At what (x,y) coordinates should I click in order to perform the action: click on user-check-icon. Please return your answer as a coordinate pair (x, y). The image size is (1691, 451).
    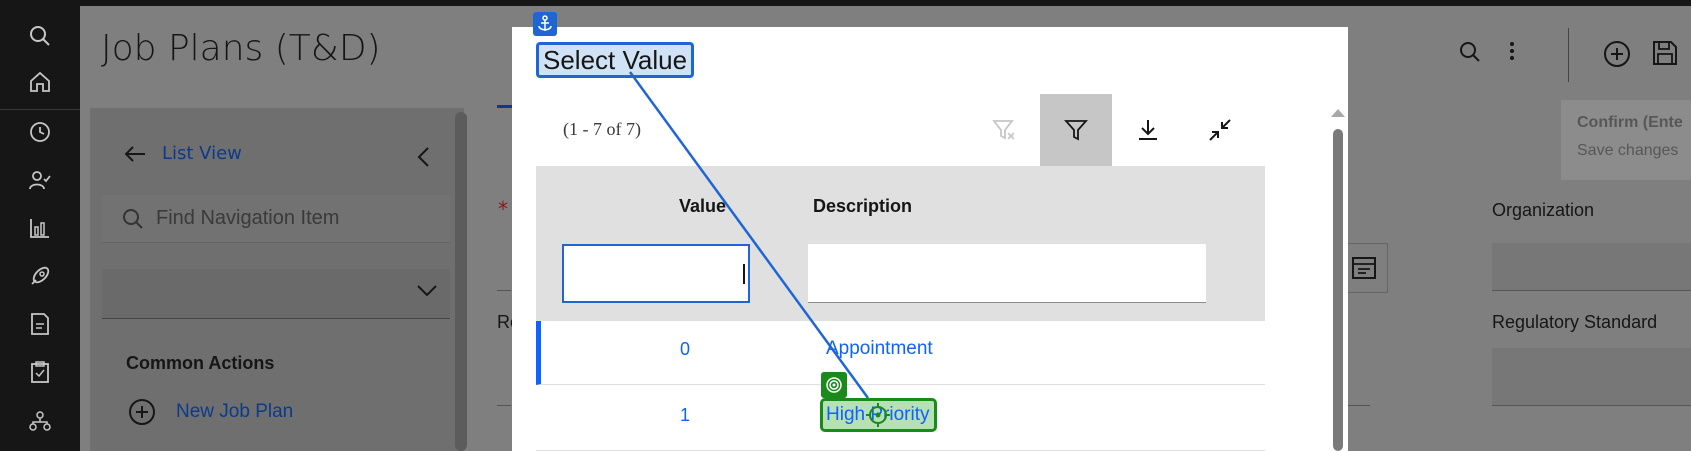
    Looking at the image, I should click on (40, 180).